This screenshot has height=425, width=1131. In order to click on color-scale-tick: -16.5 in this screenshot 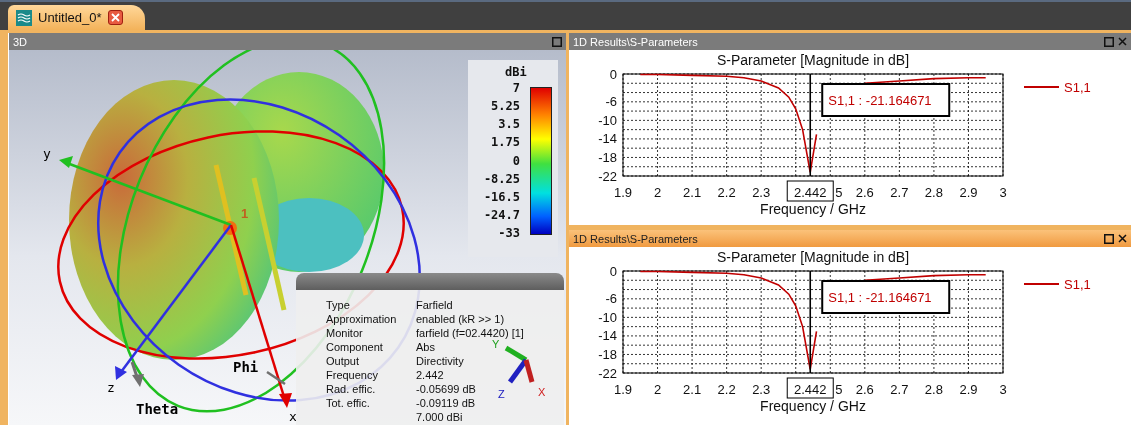, I will do `click(501, 196)`.